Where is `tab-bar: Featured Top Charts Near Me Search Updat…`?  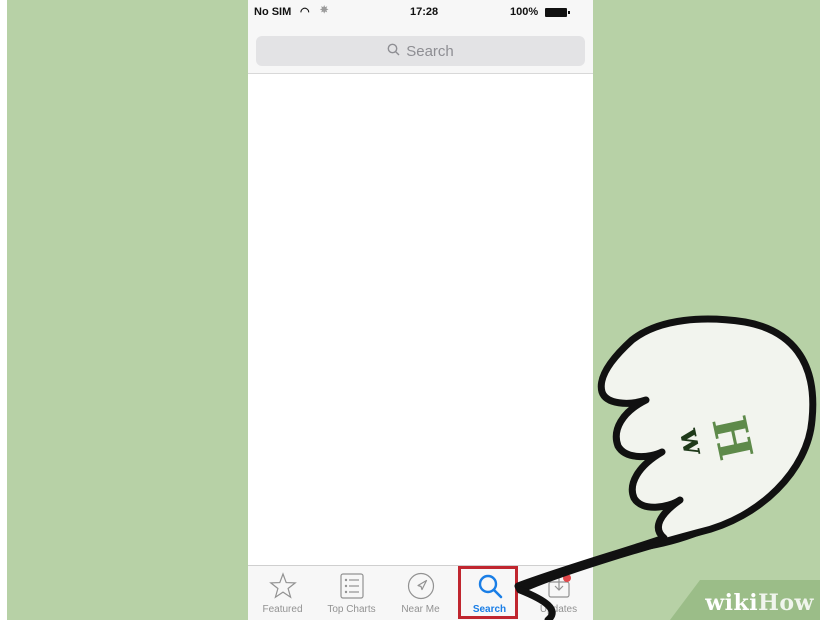 tab-bar: Featured Top Charts Near Me Search Updat… is located at coordinates (420, 592).